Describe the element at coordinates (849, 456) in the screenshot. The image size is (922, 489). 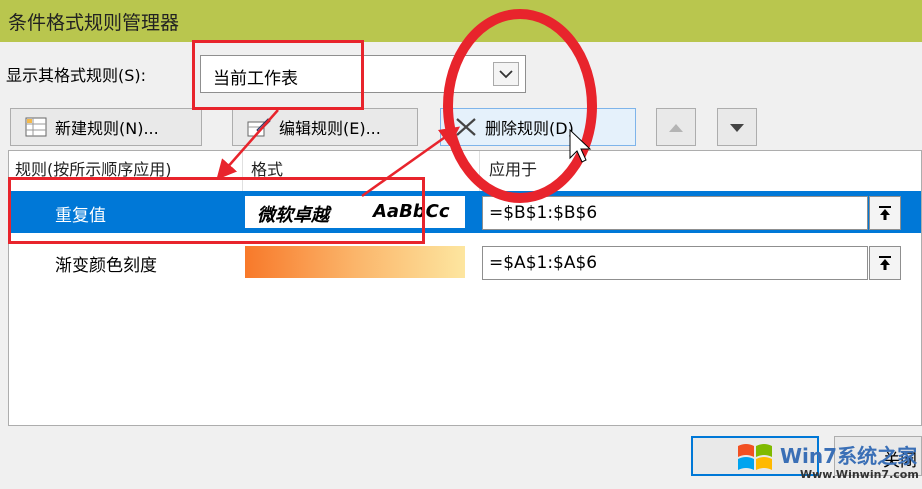
I see `watermark-text: Win7系统之家` at that location.